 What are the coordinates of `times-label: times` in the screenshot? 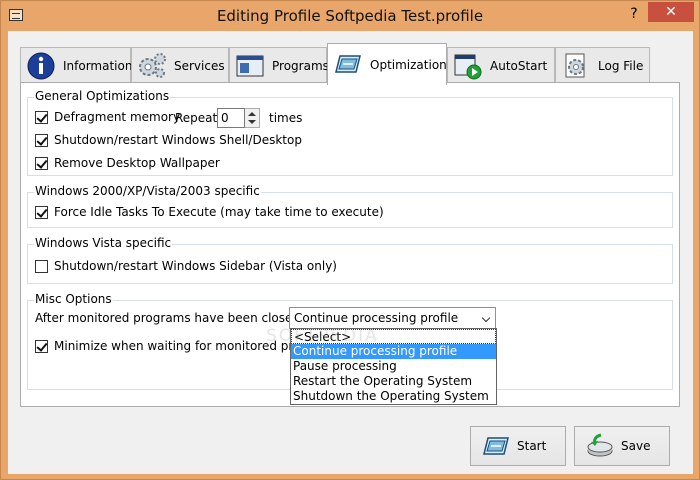 It's located at (286, 118).